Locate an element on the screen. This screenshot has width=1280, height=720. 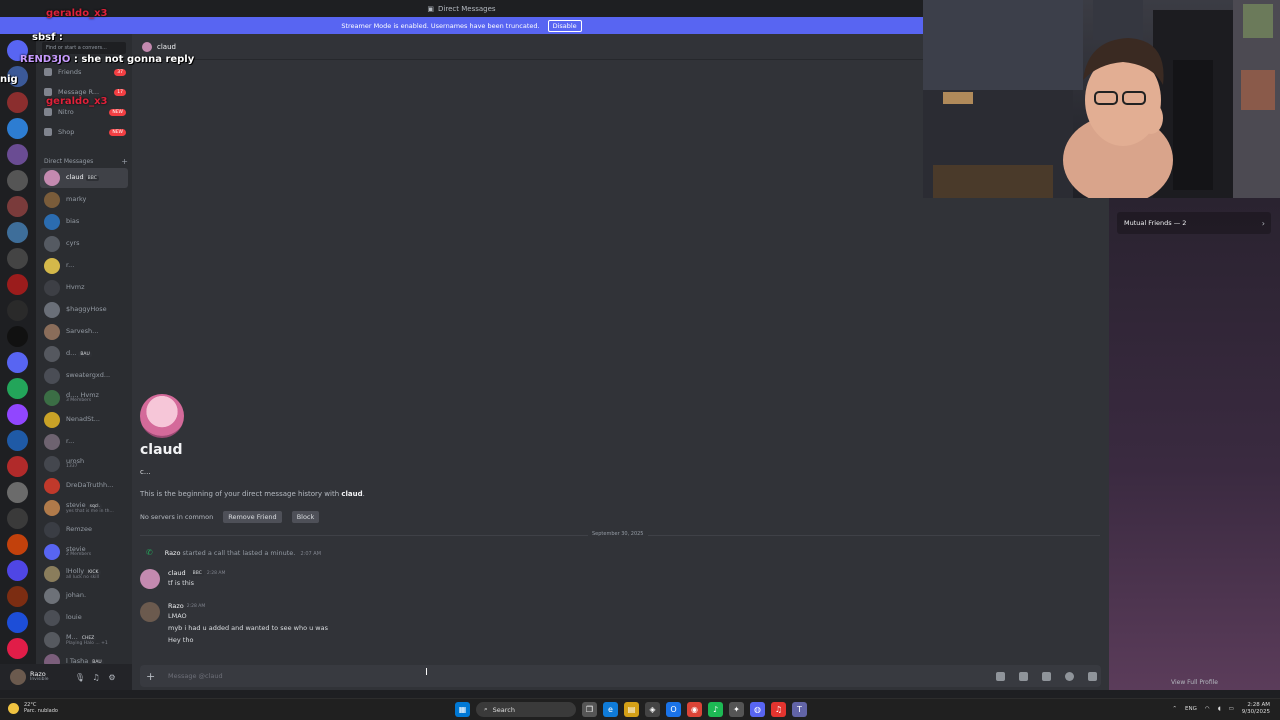
spotify-icon: ♪ is located at coordinates (715, 709).